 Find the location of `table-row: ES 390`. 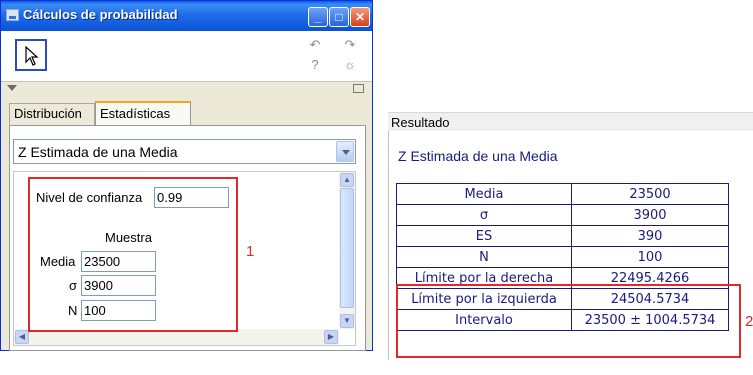

table-row: ES 390 is located at coordinates (562, 236).